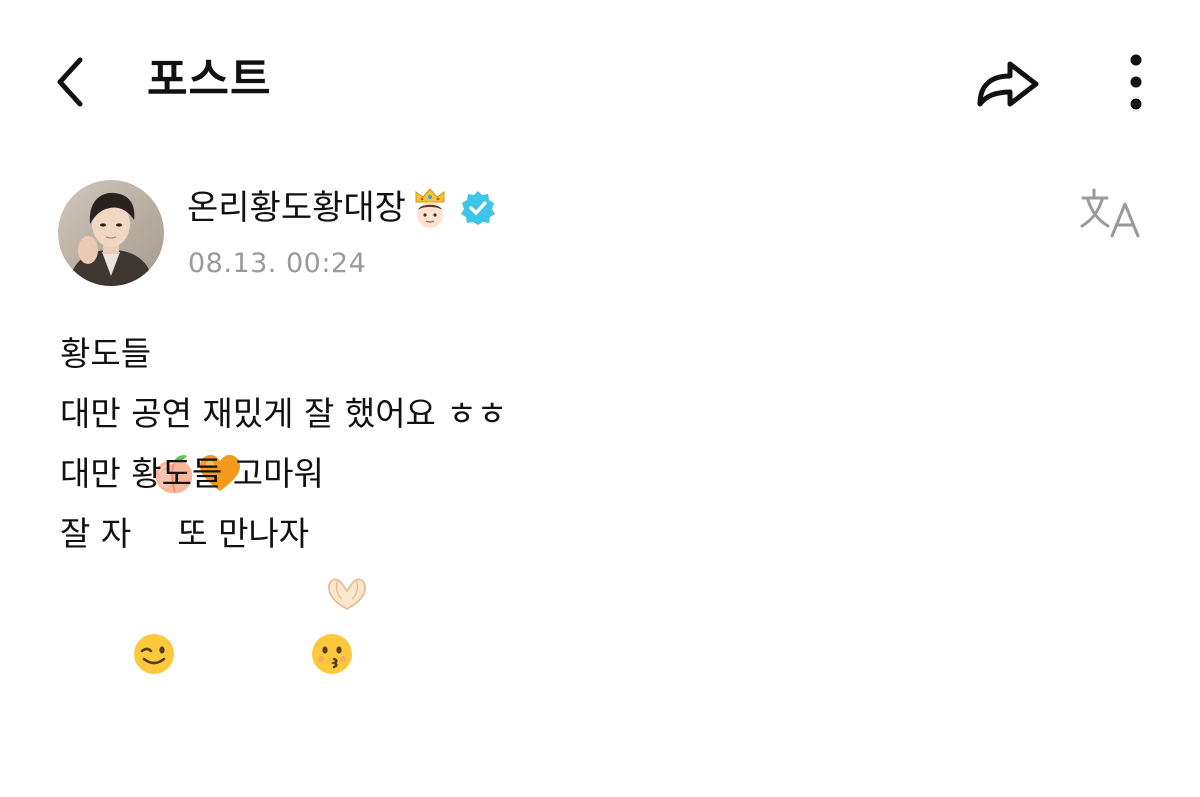 Image resolution: width=1200 pixels, height=797 pixels. Describe the element at coordinates (347, 530) in the screenshot. I see `heart-hands-emoji-icon` at that location.